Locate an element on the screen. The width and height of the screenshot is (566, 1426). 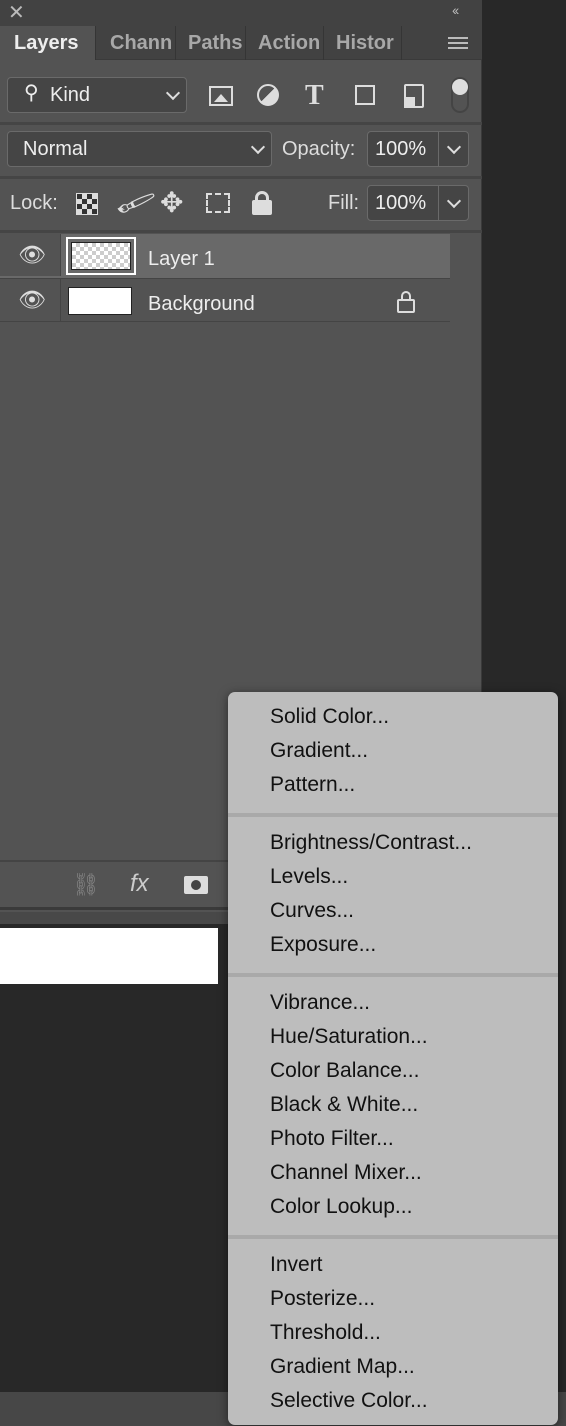
canvas is located at coordinates (109, 956).